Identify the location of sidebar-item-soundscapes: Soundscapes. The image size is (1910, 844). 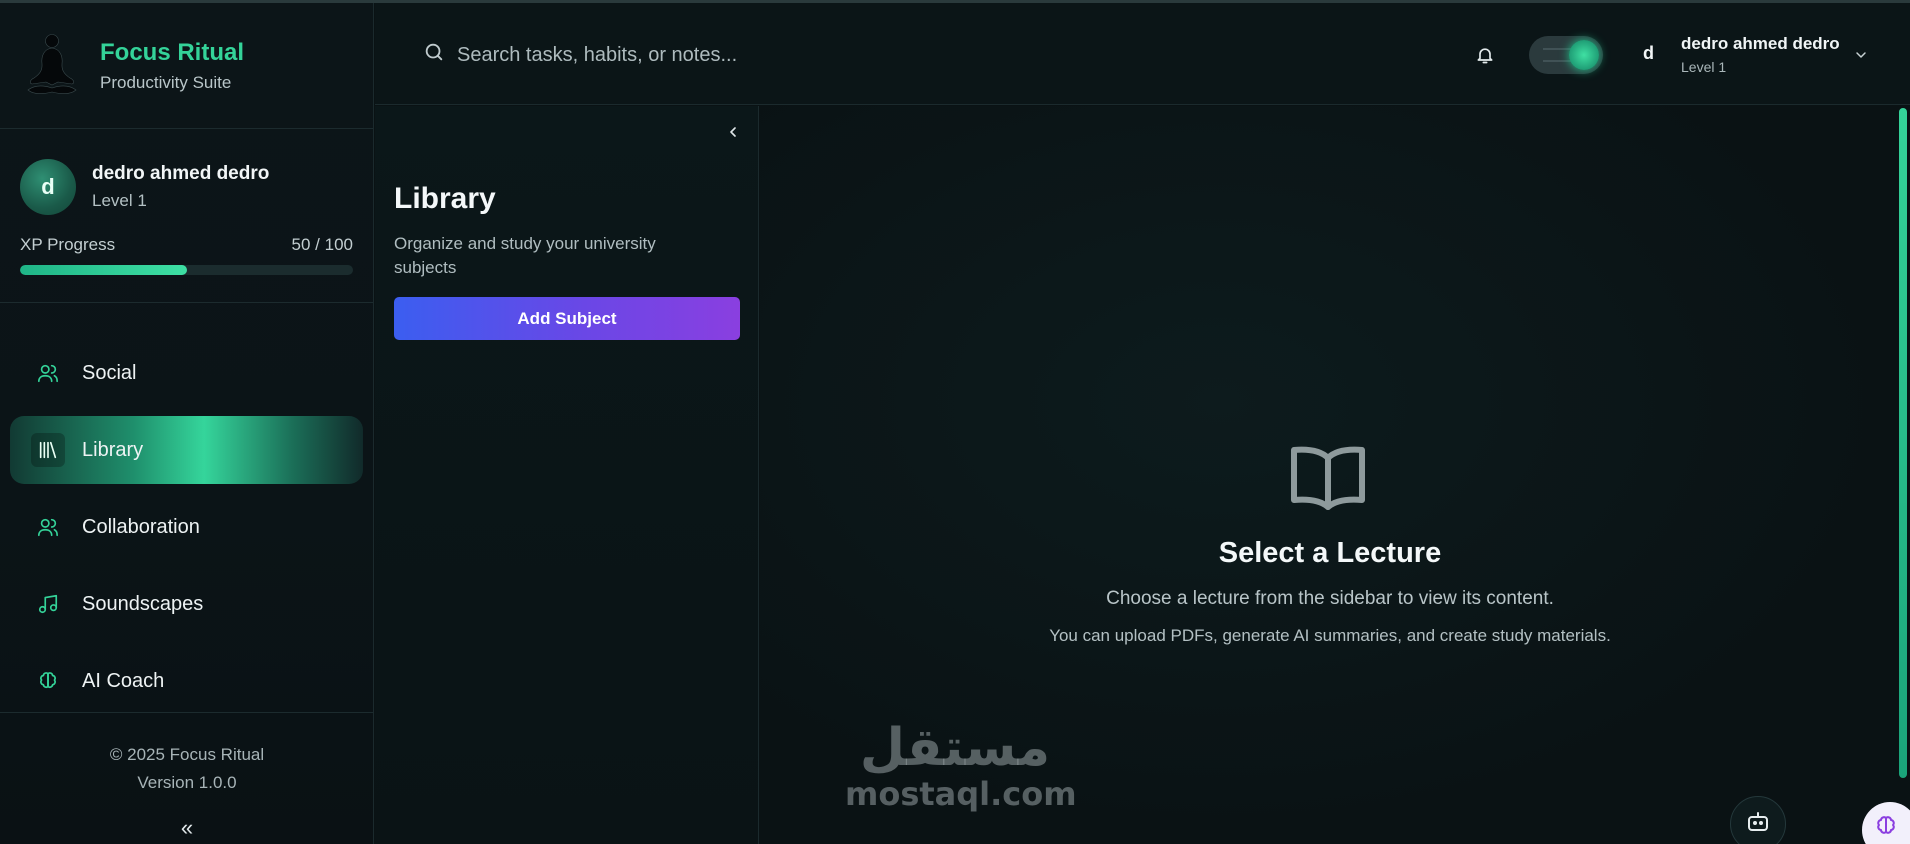
(186, 604).